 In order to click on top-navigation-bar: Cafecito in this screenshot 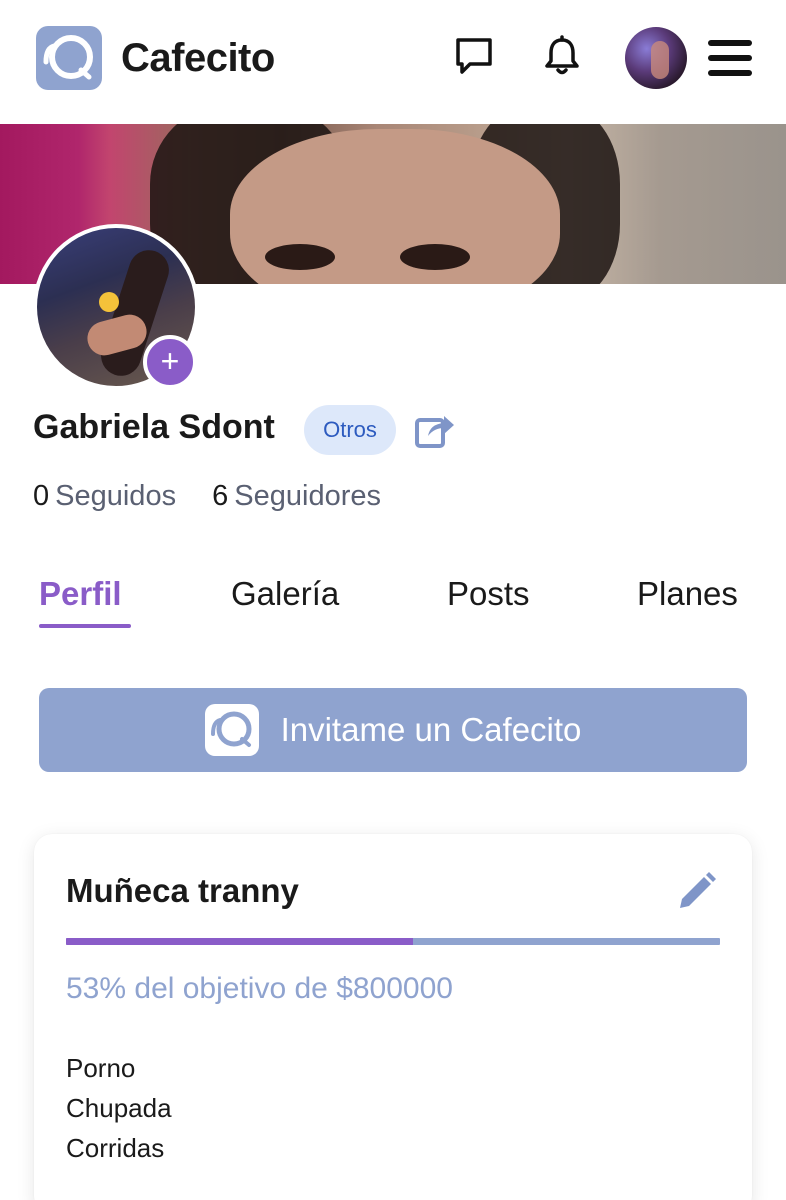, I will do `click(393, 62)`.